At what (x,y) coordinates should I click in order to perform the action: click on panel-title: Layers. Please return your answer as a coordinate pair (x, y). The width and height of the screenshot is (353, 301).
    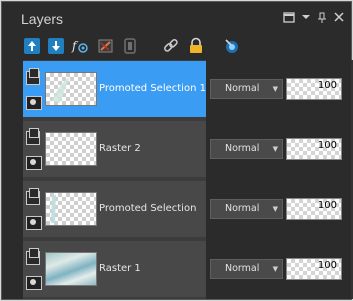
    Looking at the image, I should click on (42, 19).